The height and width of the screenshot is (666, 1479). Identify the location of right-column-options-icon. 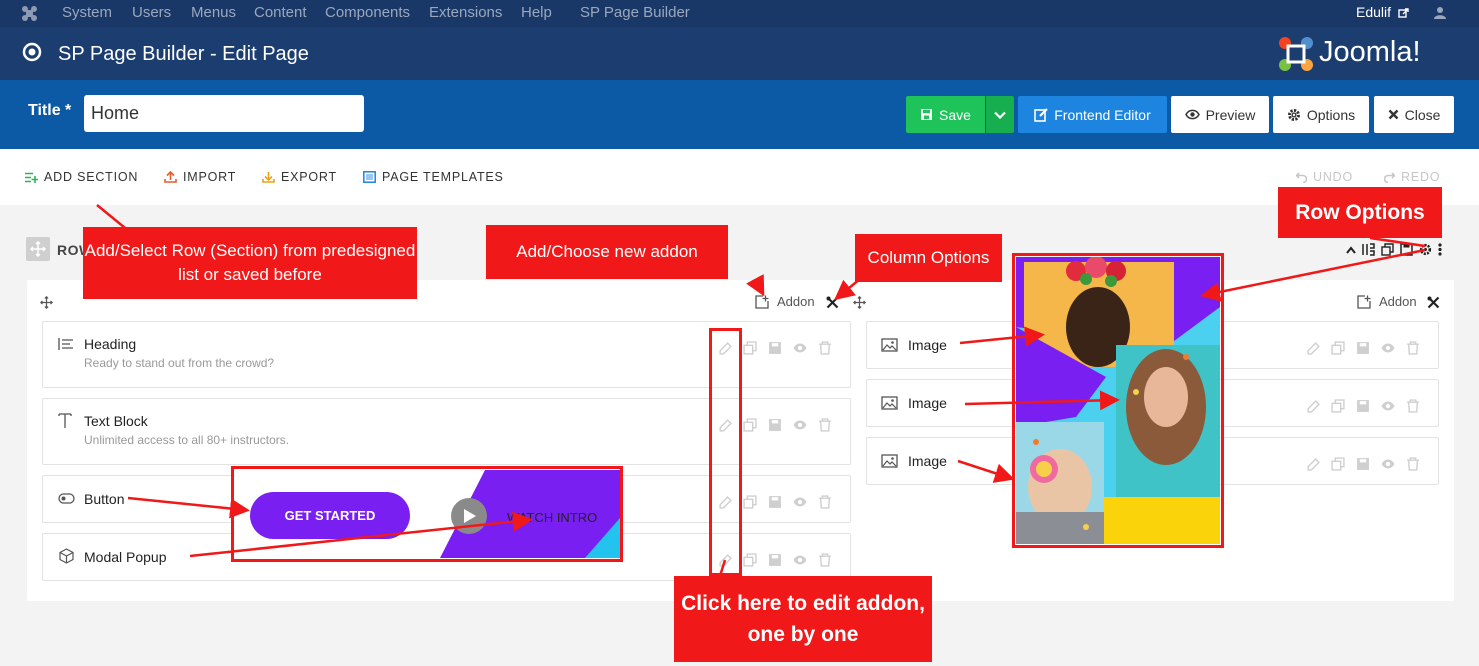
(1433, 302).